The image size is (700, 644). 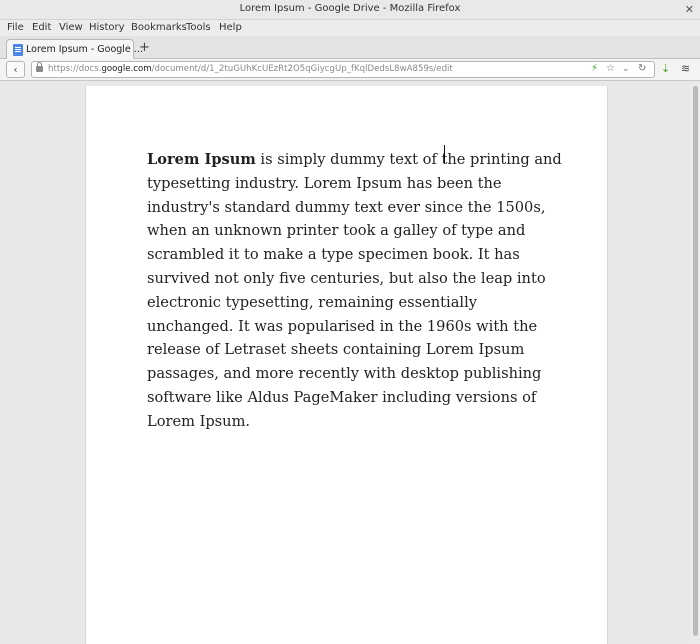 What do you see at coordinates (230, 27) in the screenshot?
I see `menu-help: Help` at bounding box center [230, 27].